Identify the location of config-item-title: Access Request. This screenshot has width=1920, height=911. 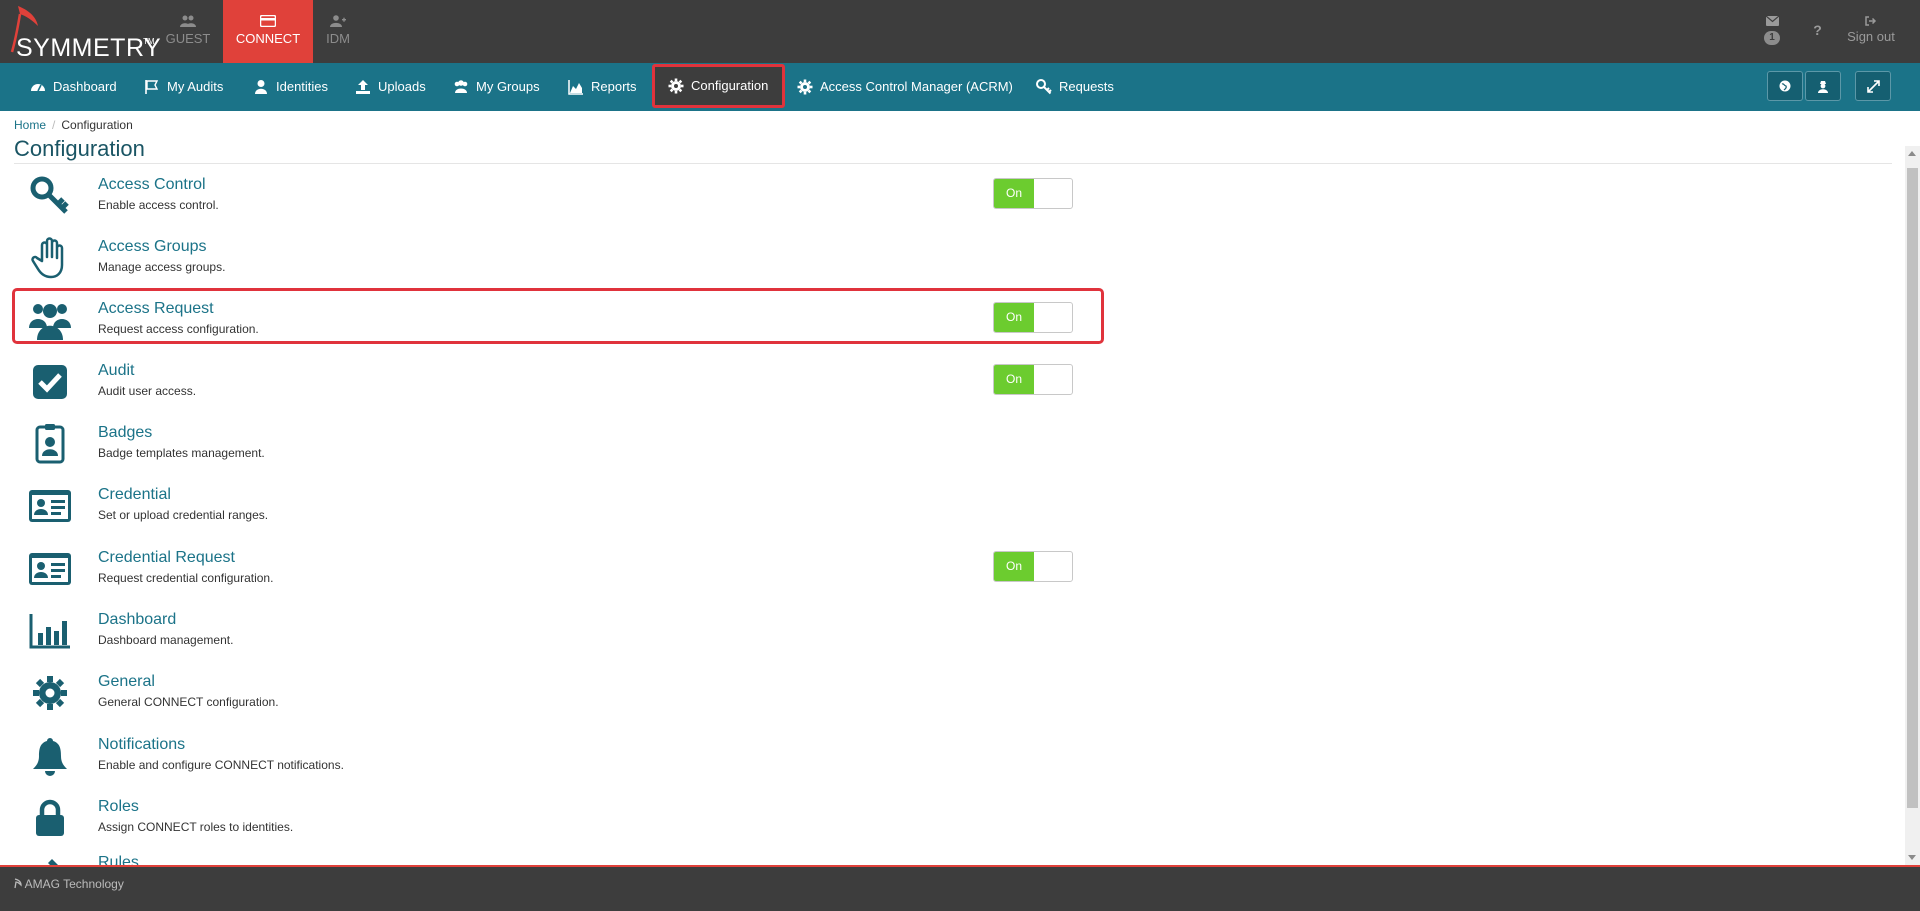
(156, 309).